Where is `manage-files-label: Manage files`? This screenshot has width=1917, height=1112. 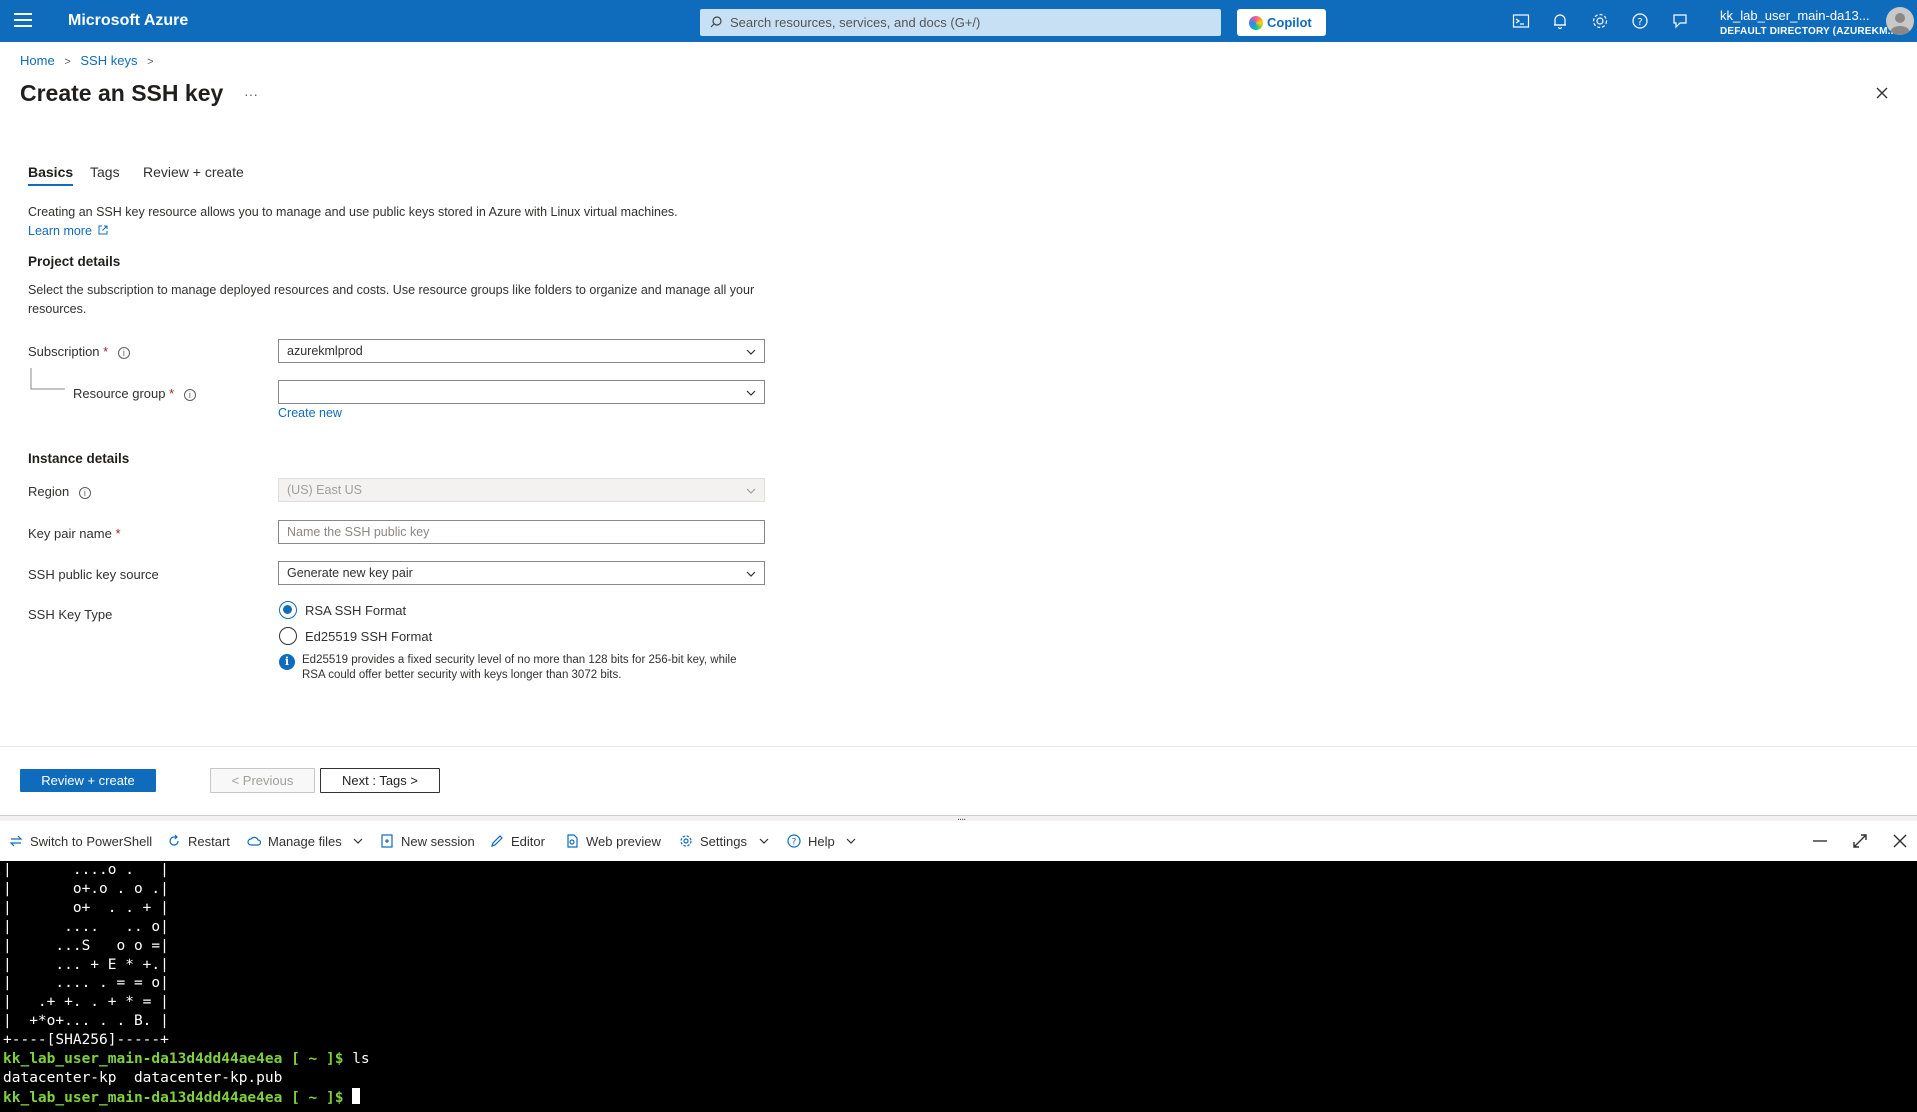
manage-files-label: Manage files is located at coordinates (305, 841).